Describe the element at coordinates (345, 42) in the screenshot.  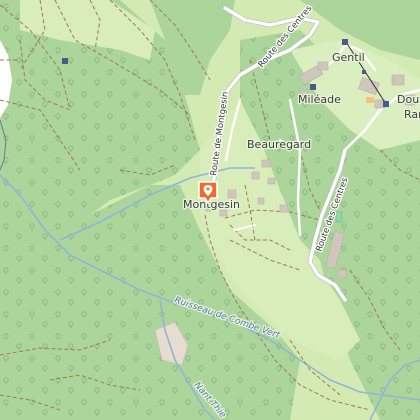
I see `lift-station-top` at that location.